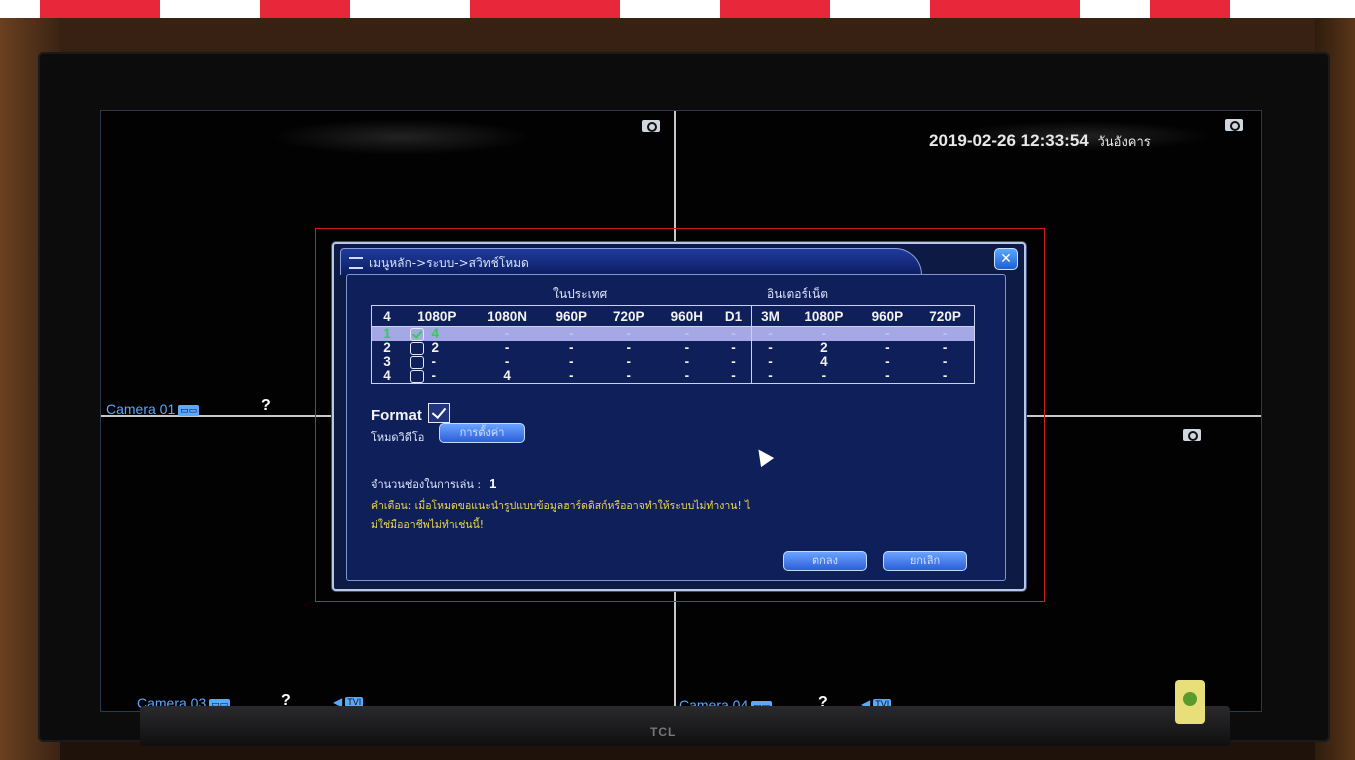  Describe the element at coordinates (356, 263) in the screenshot. I see `menu-icon` at that location.